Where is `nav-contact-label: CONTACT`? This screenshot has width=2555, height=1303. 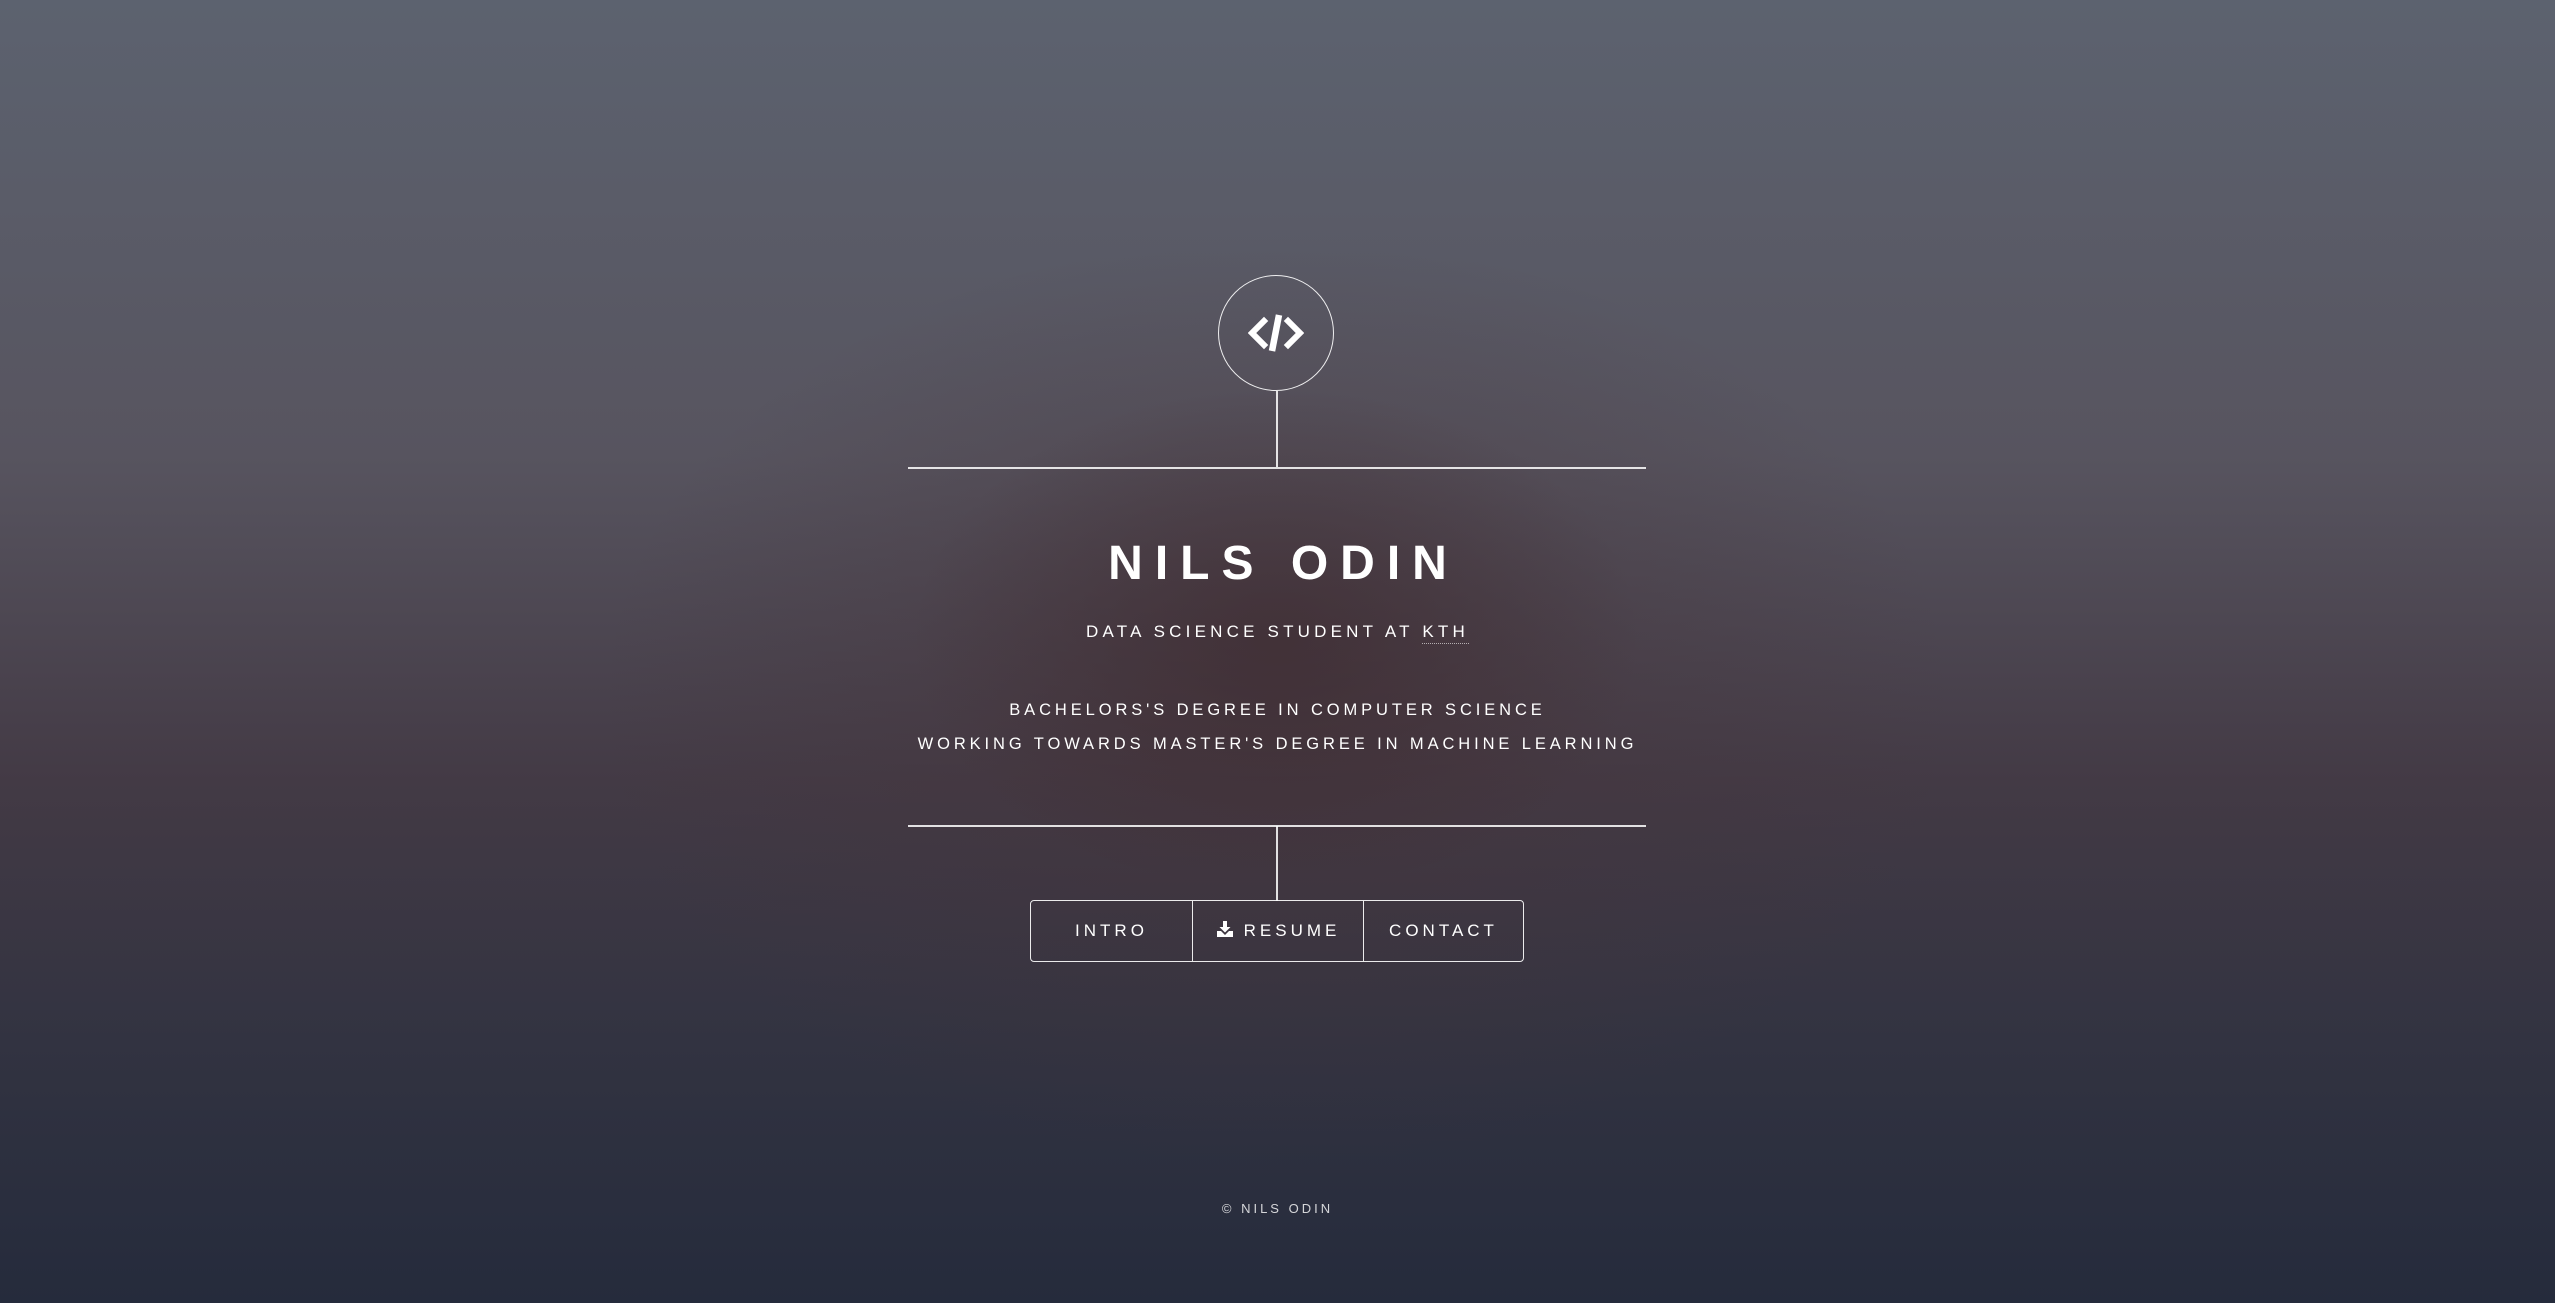
nav-contact-label: CONTACT is located at coordinates (1443, 930).